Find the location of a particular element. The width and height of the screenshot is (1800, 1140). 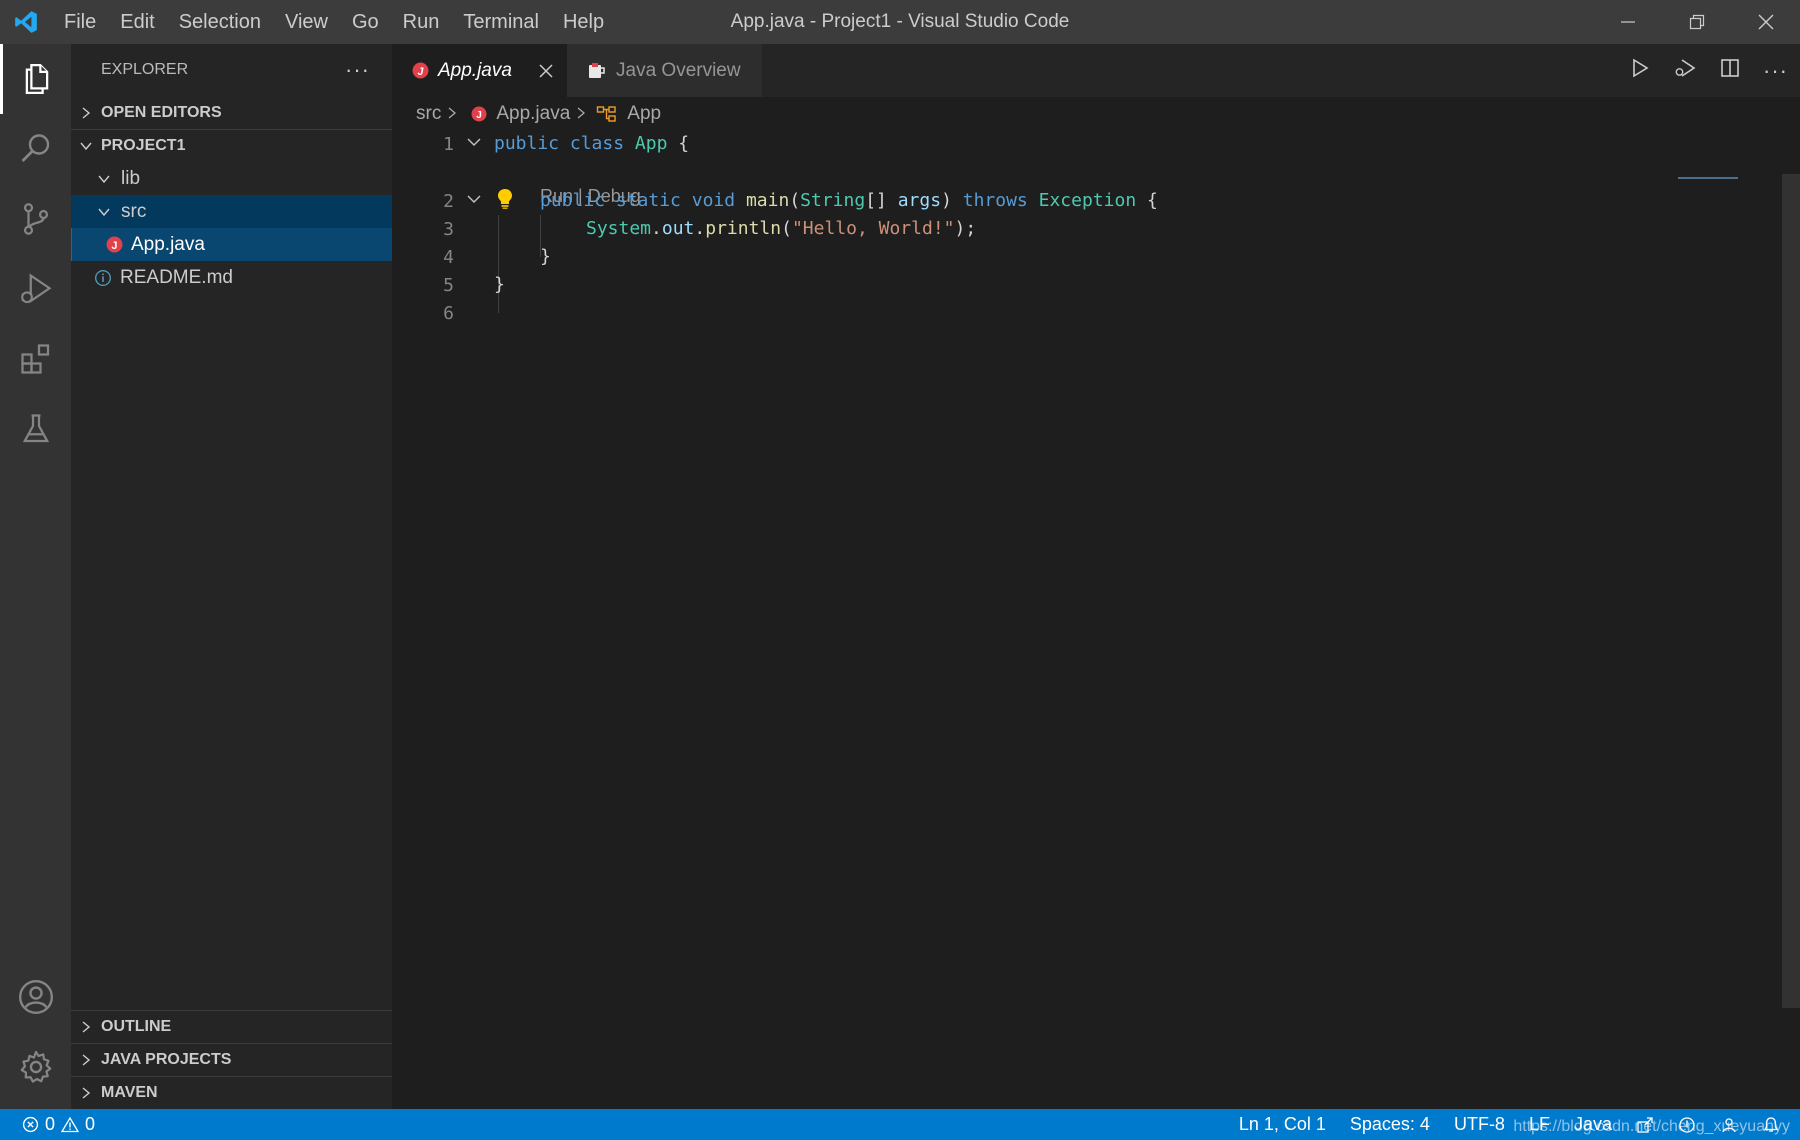

minimize-button is located at coordinates (1627, 22).